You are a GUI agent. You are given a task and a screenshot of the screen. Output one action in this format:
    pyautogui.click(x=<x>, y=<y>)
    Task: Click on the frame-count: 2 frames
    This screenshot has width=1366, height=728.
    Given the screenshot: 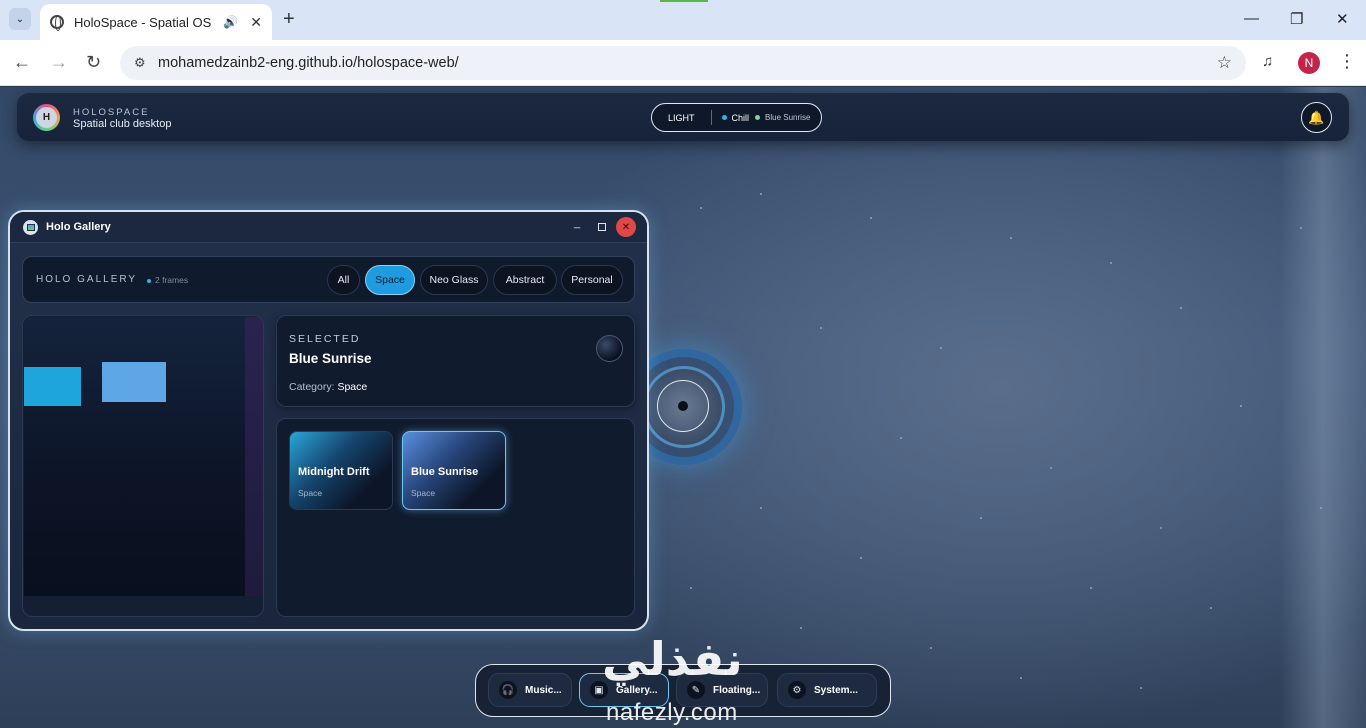 What is the action you would take?
    pyautogui.click(x=167, y=280)
    